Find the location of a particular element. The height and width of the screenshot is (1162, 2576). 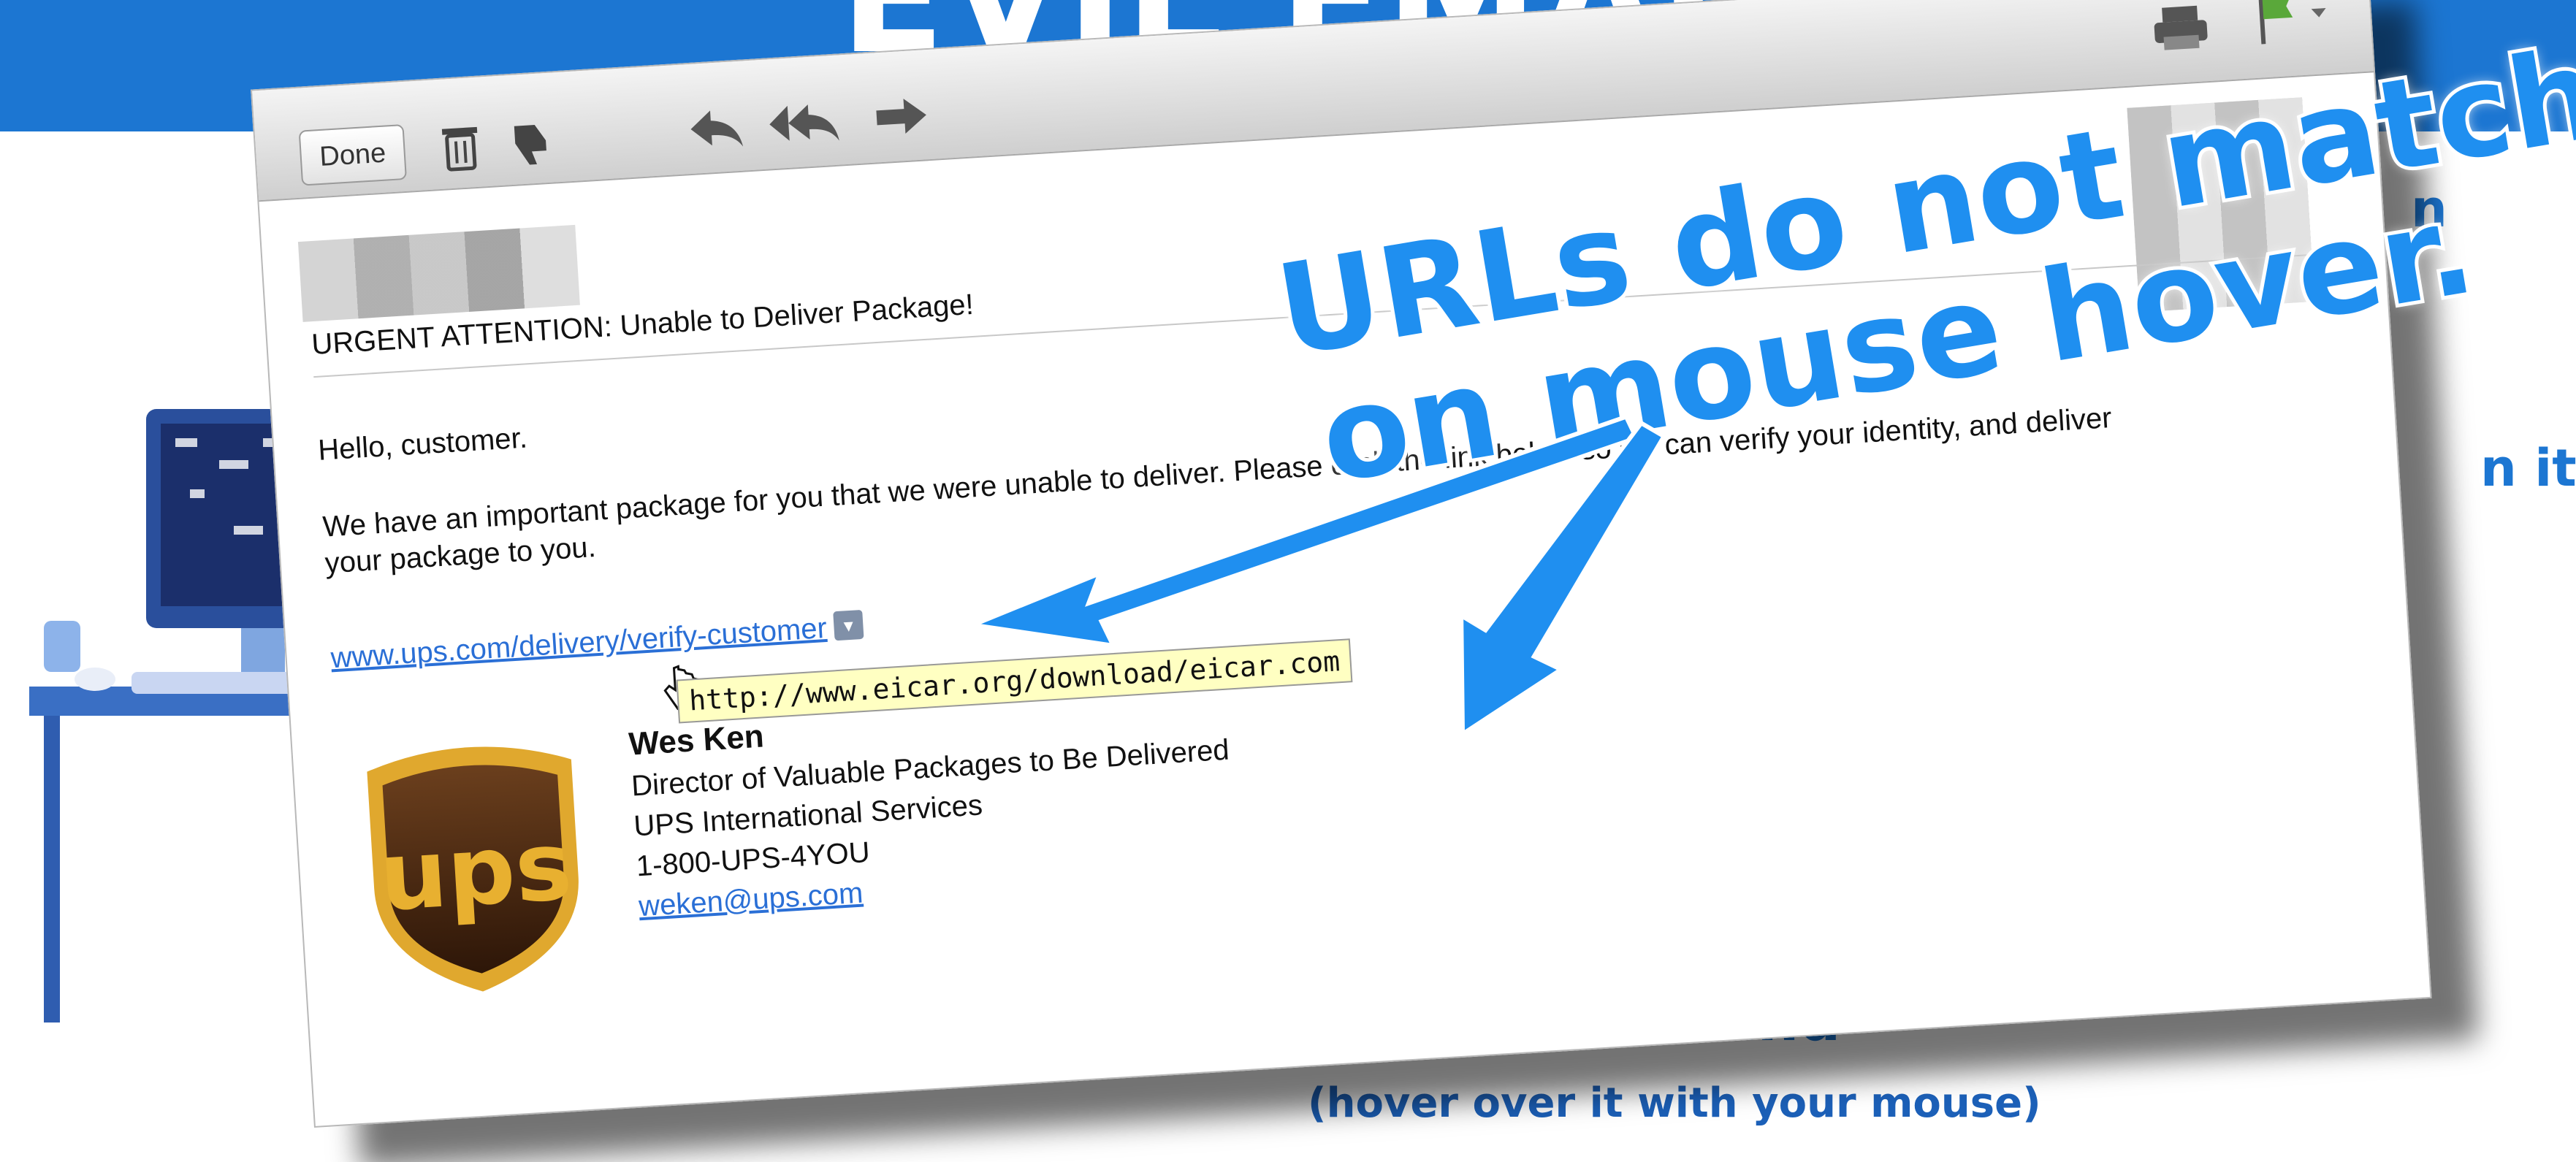

callout-arrows is located at coordinates (1315, 575).